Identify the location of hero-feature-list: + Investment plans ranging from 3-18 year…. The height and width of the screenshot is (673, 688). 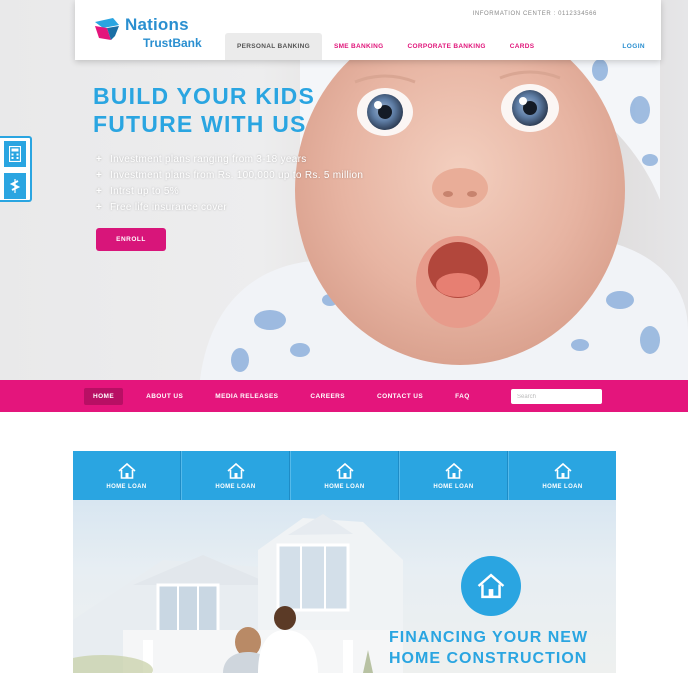
(229, 184).